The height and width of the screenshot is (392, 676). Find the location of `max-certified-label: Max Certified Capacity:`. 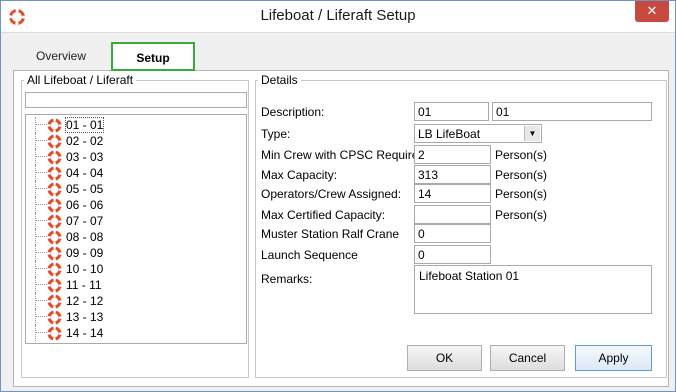

max-certified-label: Max Certified Capacity: is located at coordinates (323, 215).